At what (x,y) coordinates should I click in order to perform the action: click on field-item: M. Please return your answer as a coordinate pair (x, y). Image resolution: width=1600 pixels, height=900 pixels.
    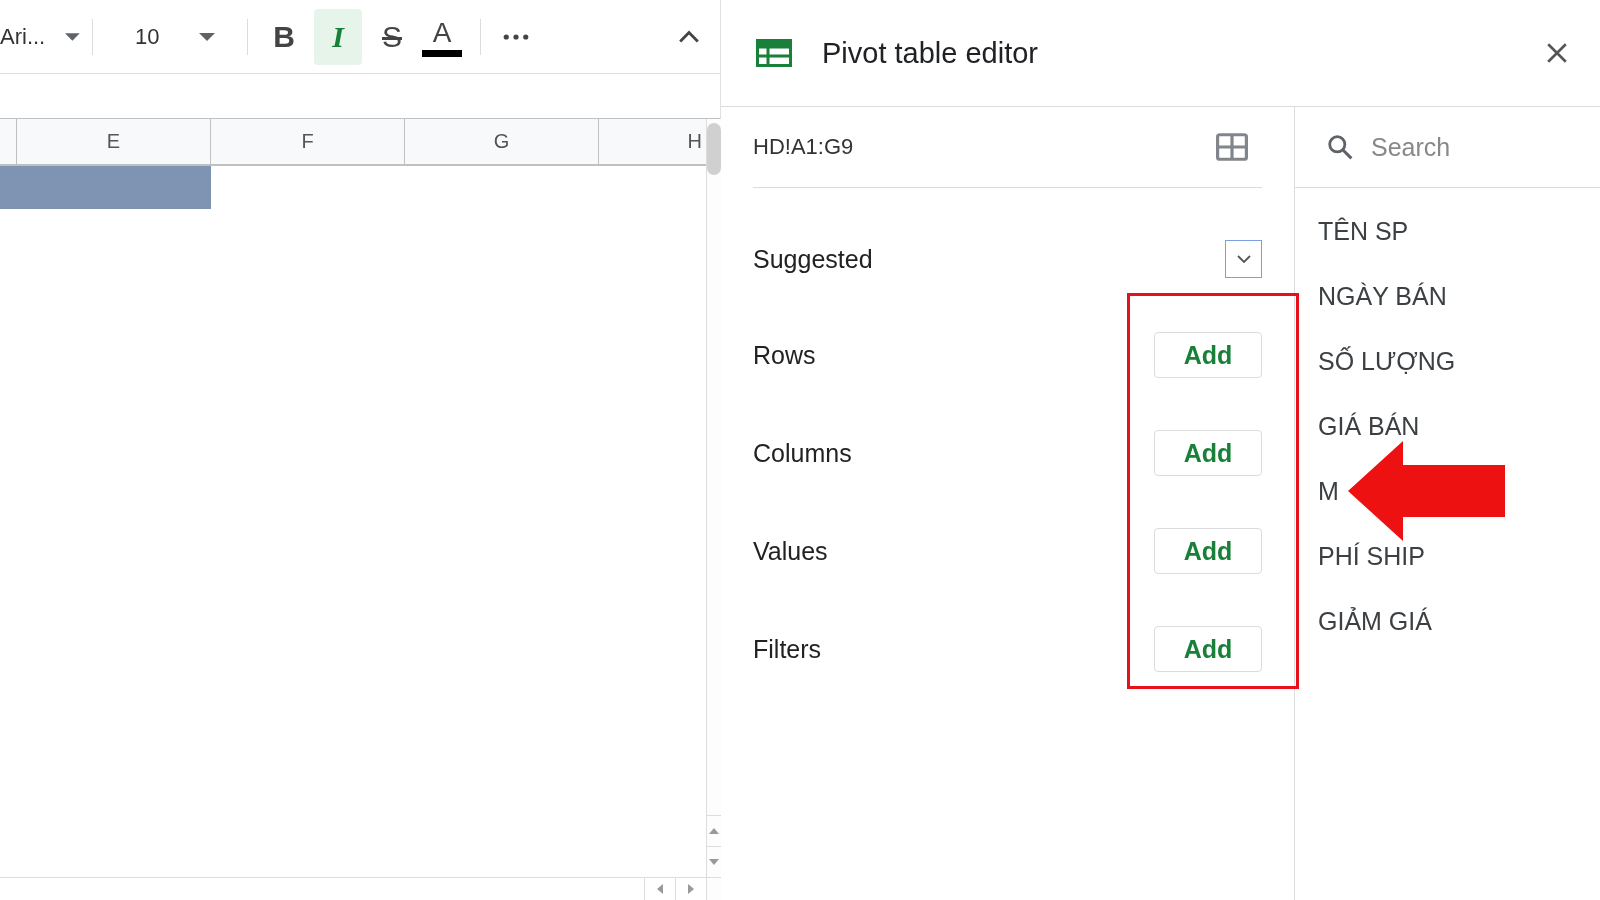
    Looking at the image, I should click on (1328, 491).